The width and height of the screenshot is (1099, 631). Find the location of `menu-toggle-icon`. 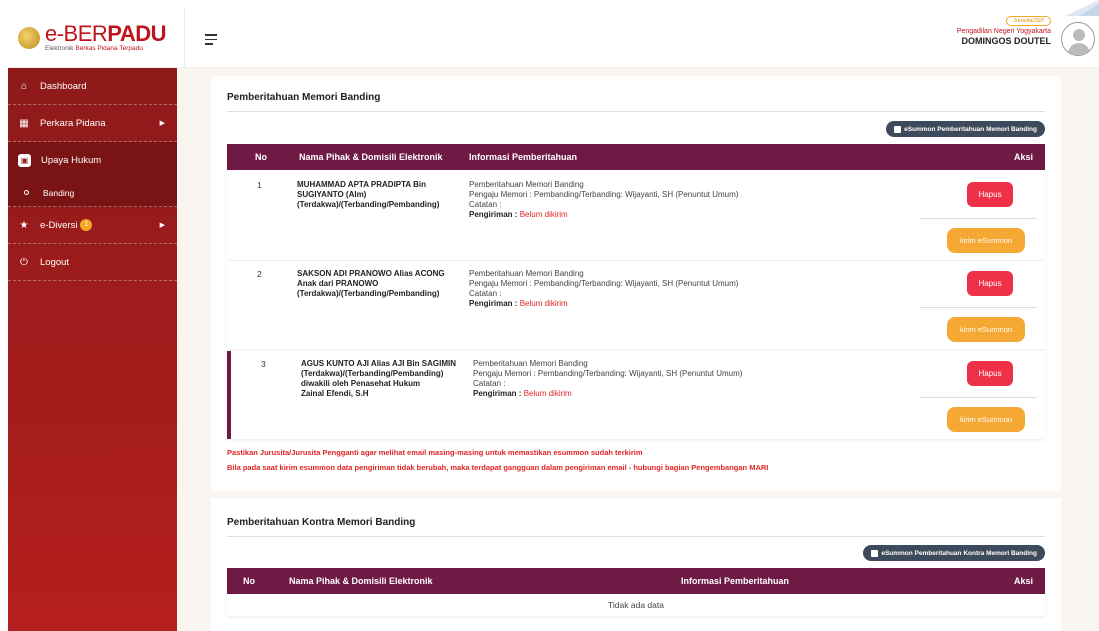

menu-toggle-icon is located at coordinates (211, 41).